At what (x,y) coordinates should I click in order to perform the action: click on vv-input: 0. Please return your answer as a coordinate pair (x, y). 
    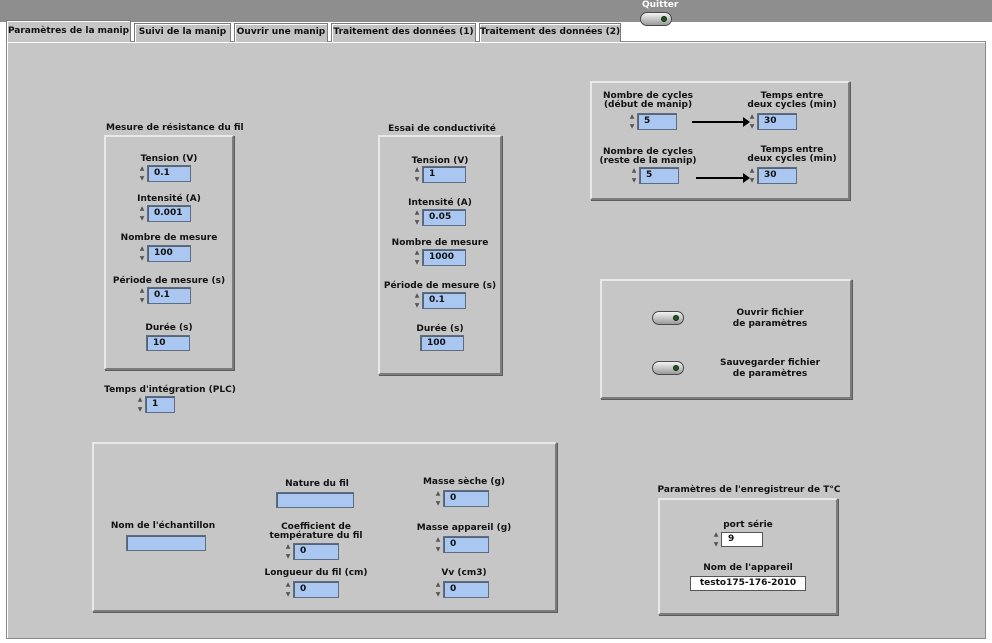
    Looking at the image, I should click on (466, 589).